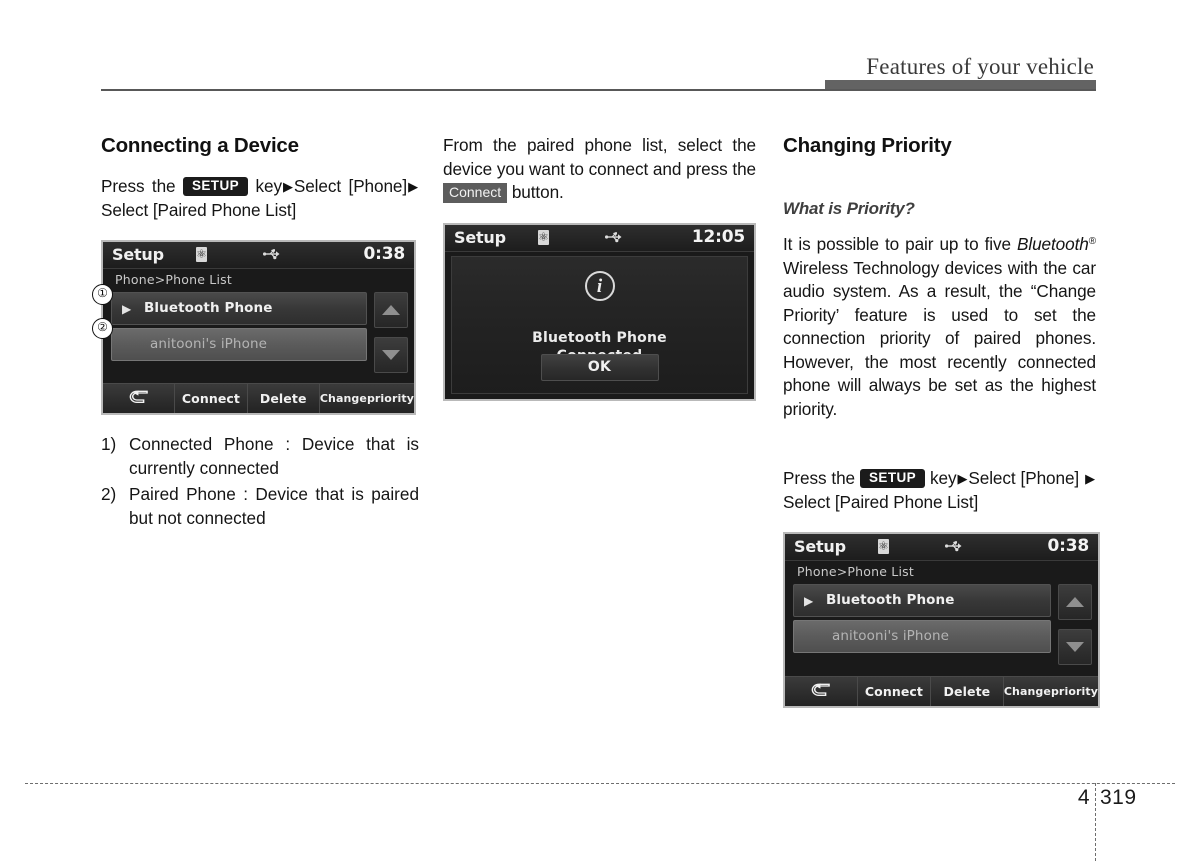 The width and height of the screenshot is (1200, 861). What do you see at coordinates (819, 478) in the screenshot?
I see `instruction-text-part1: Press the` at bounding box center [819, 478].